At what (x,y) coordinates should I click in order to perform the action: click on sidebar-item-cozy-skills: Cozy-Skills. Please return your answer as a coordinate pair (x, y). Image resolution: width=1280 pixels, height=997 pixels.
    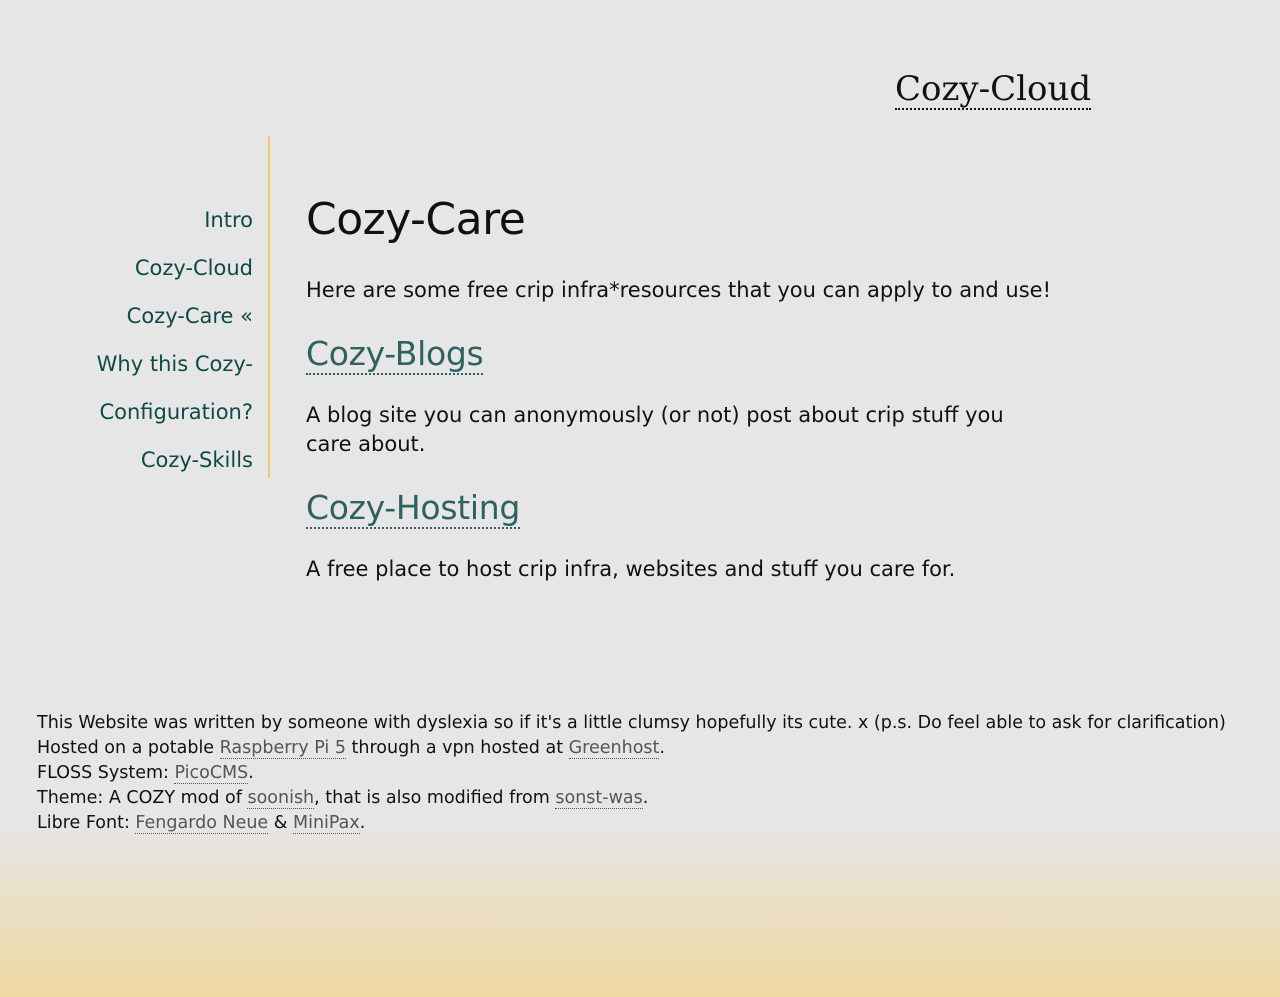
    Looking at the image, I should click on (126, 460).